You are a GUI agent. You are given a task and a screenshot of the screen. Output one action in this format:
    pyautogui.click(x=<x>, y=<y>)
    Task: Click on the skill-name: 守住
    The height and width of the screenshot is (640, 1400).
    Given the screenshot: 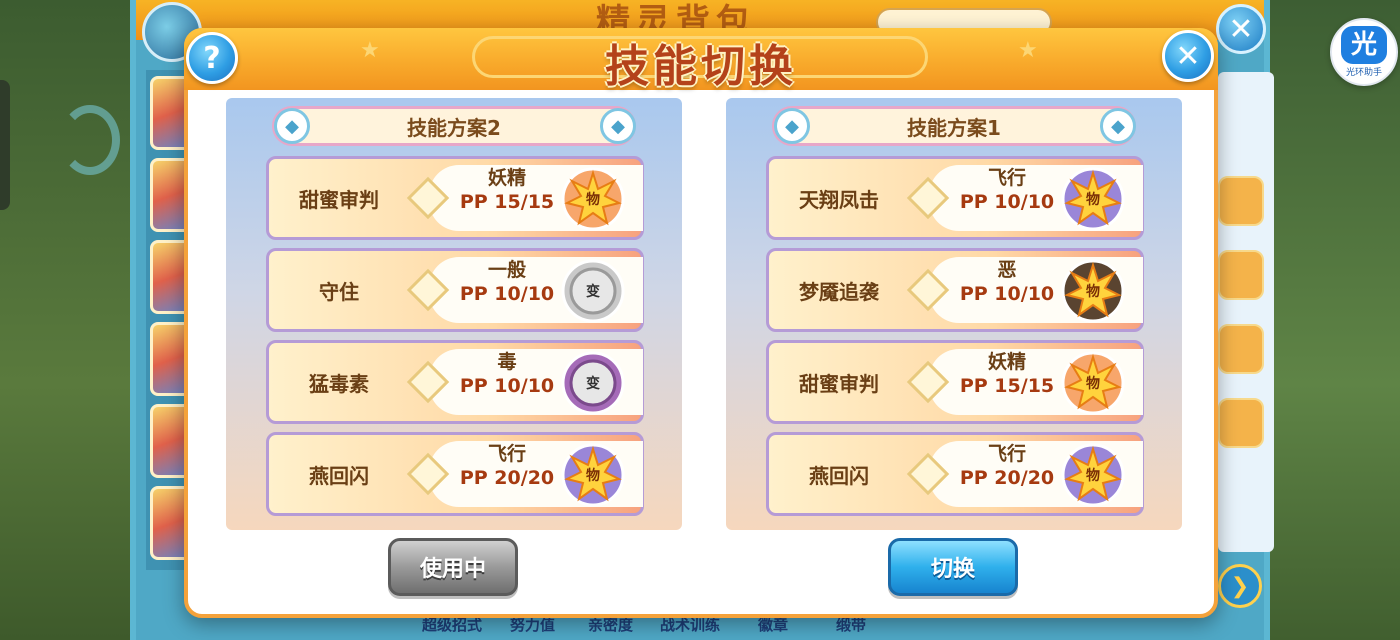 What is the action you would take?
    pyautogui.click(x=339, y=291)
    